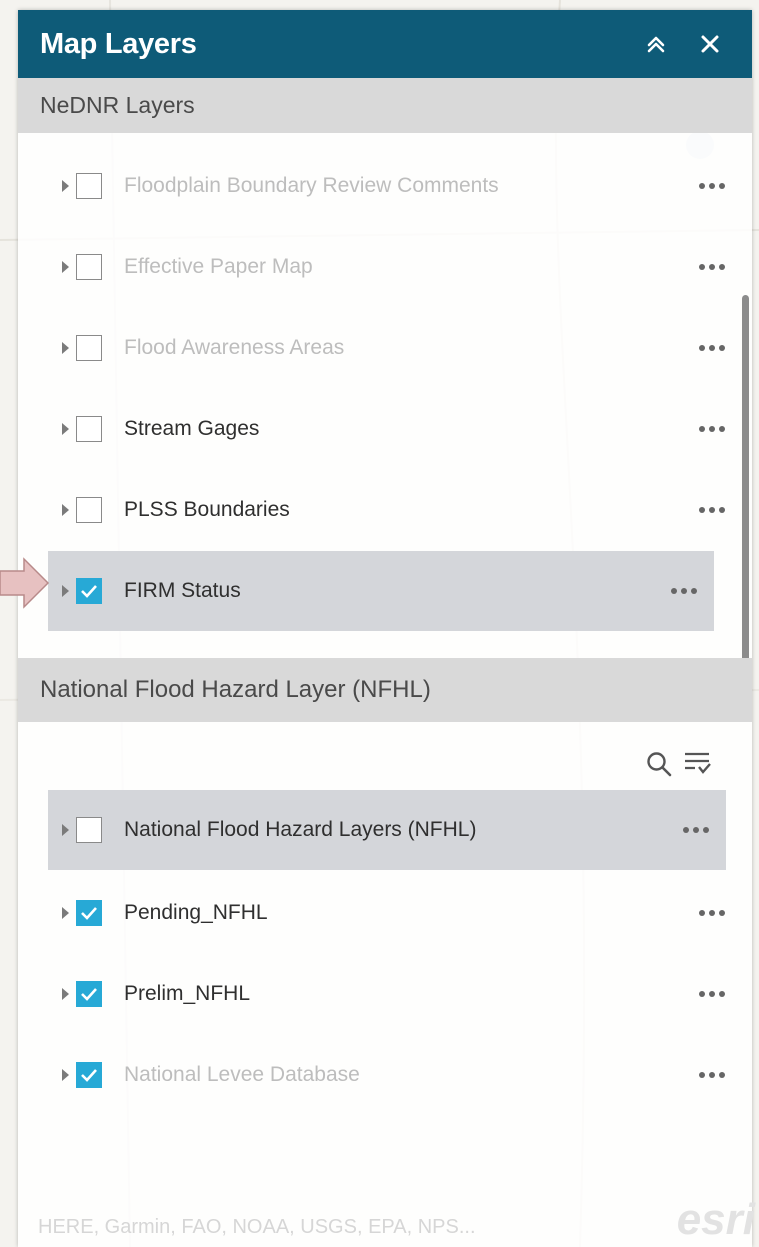 This screenshot has width=759, height=1247. I want to click on search-icon, so click(659, 764).